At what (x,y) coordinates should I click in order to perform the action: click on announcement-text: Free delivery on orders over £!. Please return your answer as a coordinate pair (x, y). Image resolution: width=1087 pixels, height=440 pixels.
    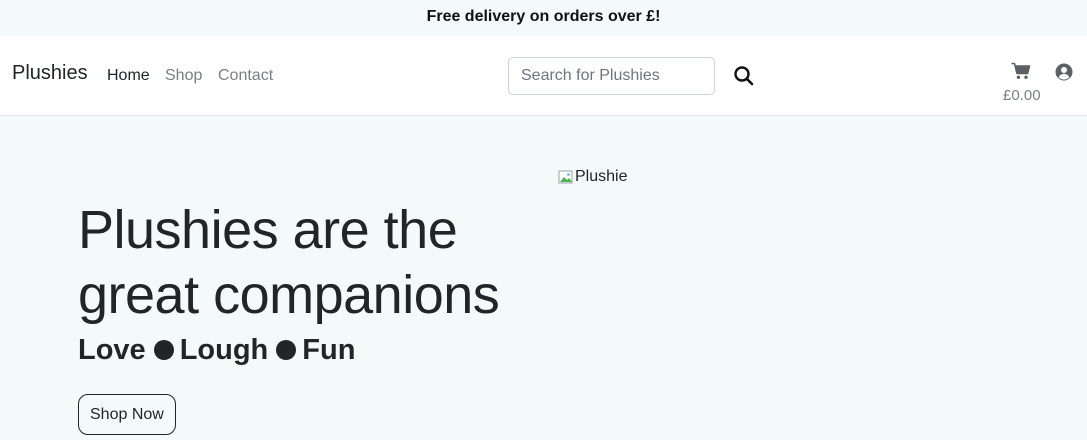
    Looking at the image, I should click on (543, 16).